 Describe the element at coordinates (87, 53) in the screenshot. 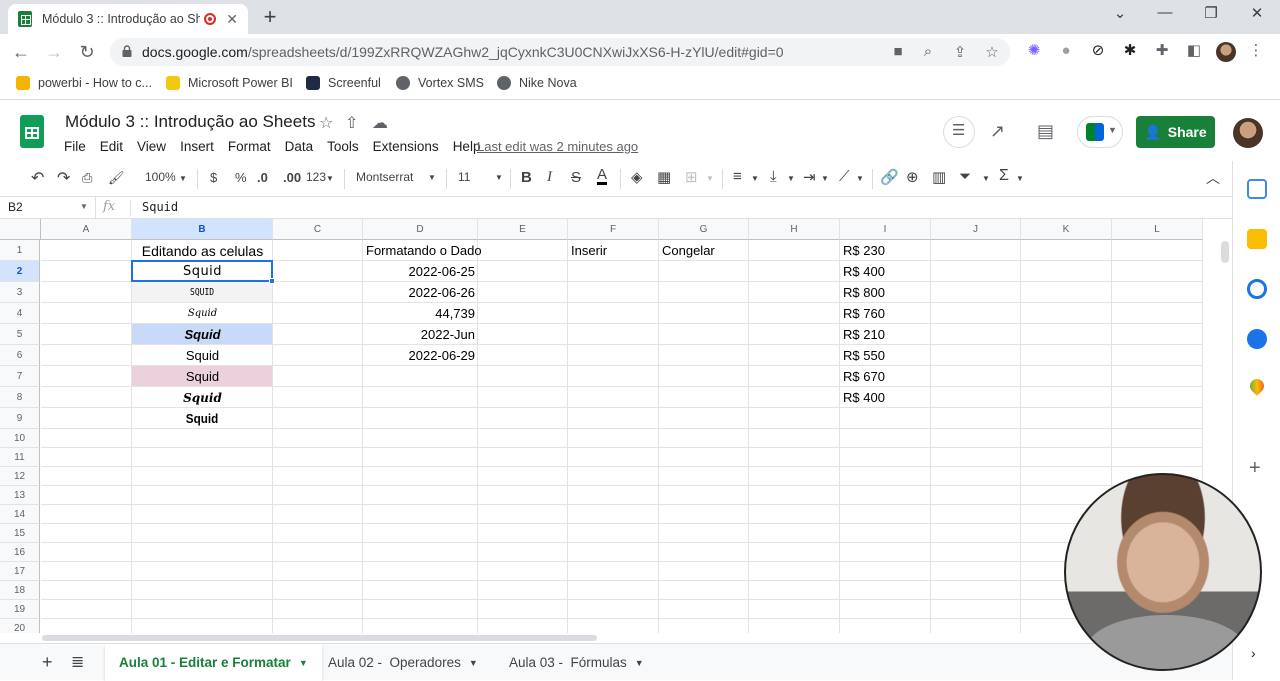

I see `reload-button: ↻` at that location.